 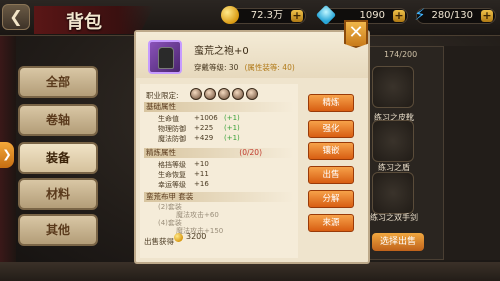 I want to click on item-level: 穿戴等级: 30 (属性装等: 40), so click(x=244, y=67).